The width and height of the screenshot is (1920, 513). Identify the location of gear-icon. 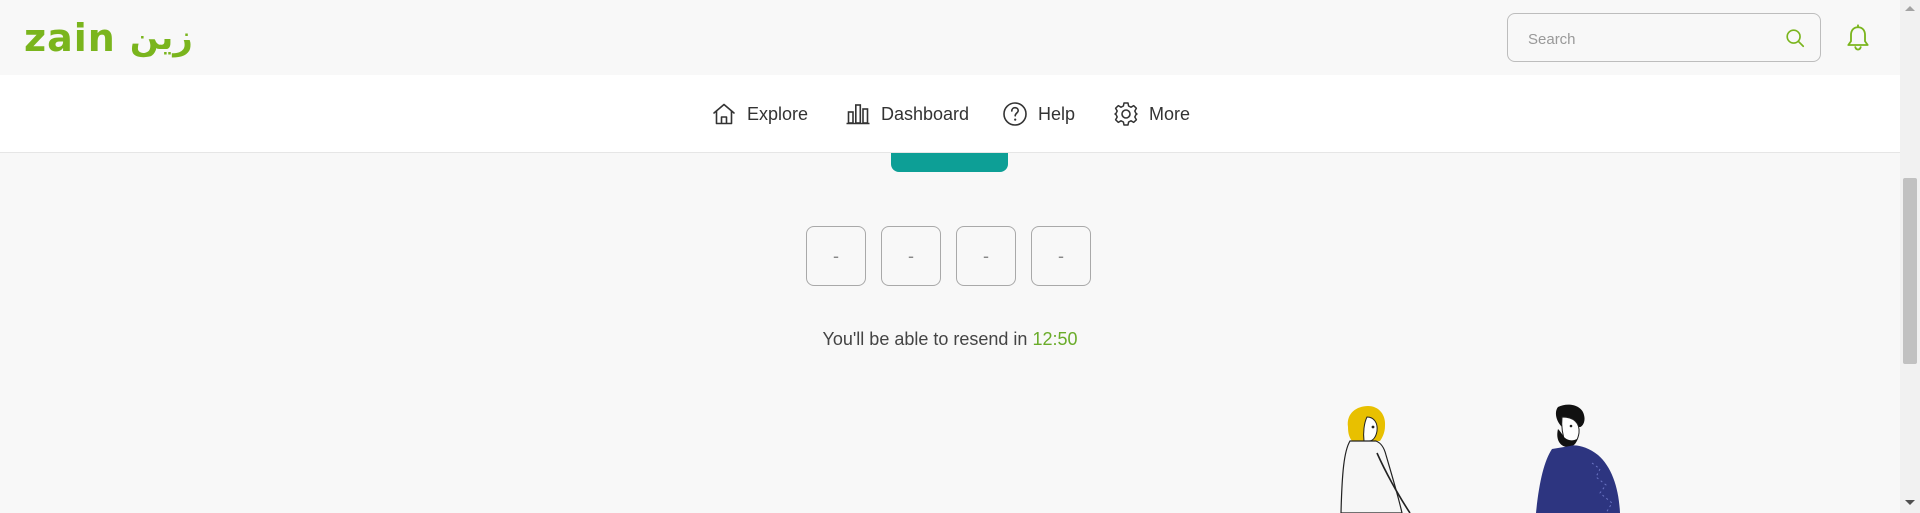
(1126, 114).